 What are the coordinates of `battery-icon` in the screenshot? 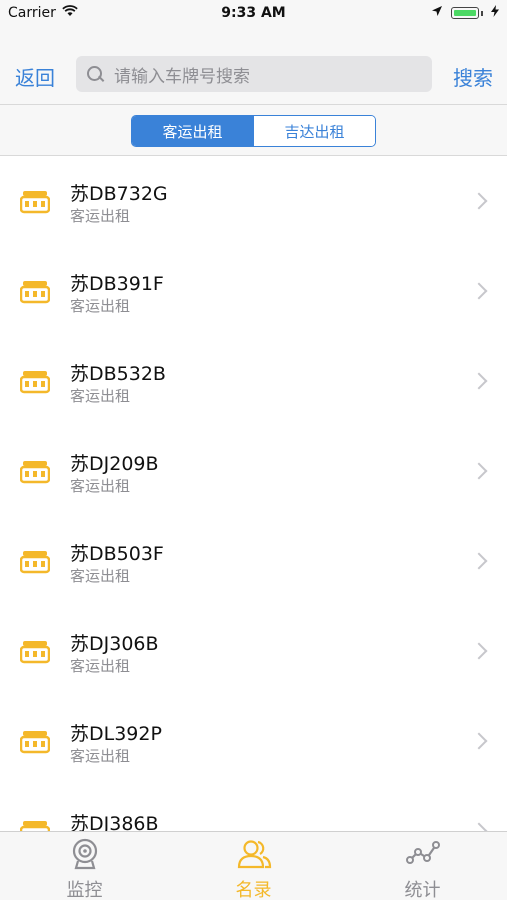 It's located at (465, 13).